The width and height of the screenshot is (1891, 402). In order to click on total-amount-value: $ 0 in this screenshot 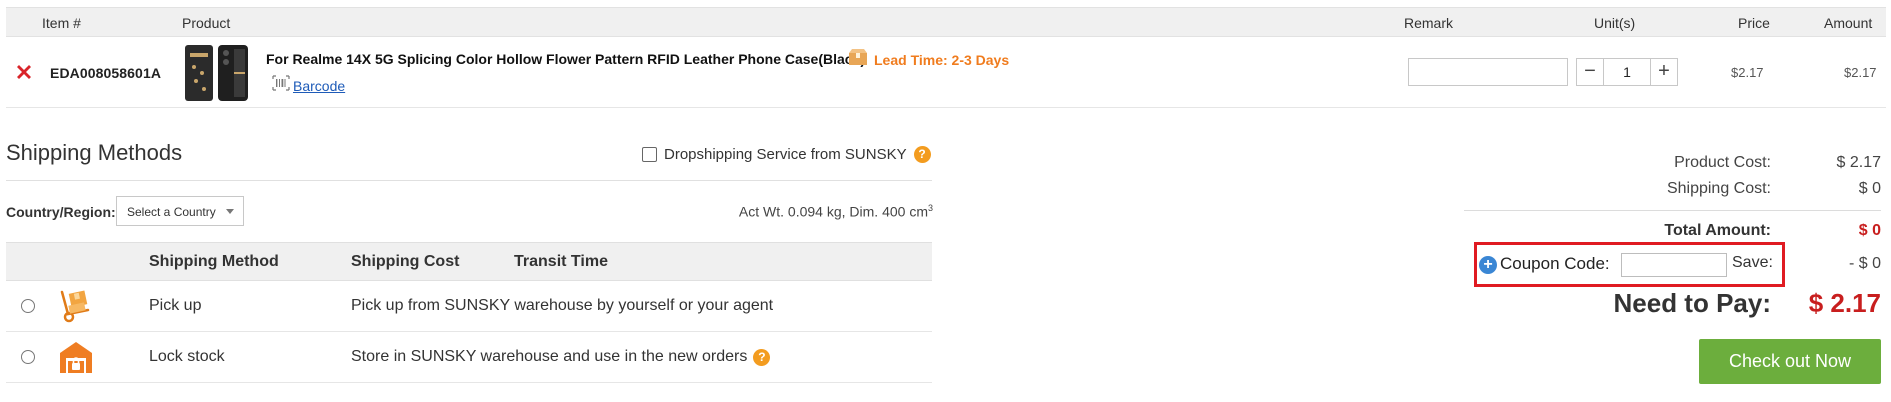, I will do `click(1869, 230)`.